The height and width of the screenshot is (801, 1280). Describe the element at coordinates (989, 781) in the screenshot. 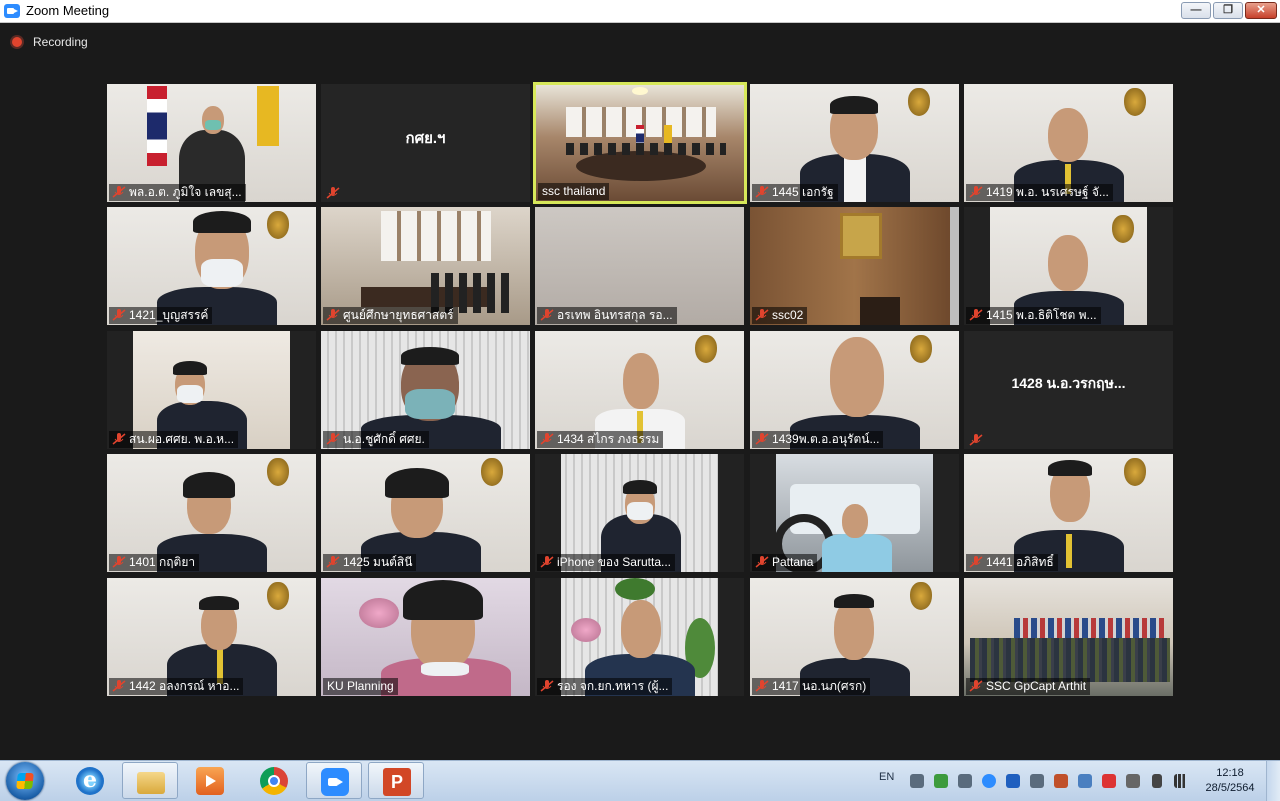

I see `zoom-tray-icon` at that location.